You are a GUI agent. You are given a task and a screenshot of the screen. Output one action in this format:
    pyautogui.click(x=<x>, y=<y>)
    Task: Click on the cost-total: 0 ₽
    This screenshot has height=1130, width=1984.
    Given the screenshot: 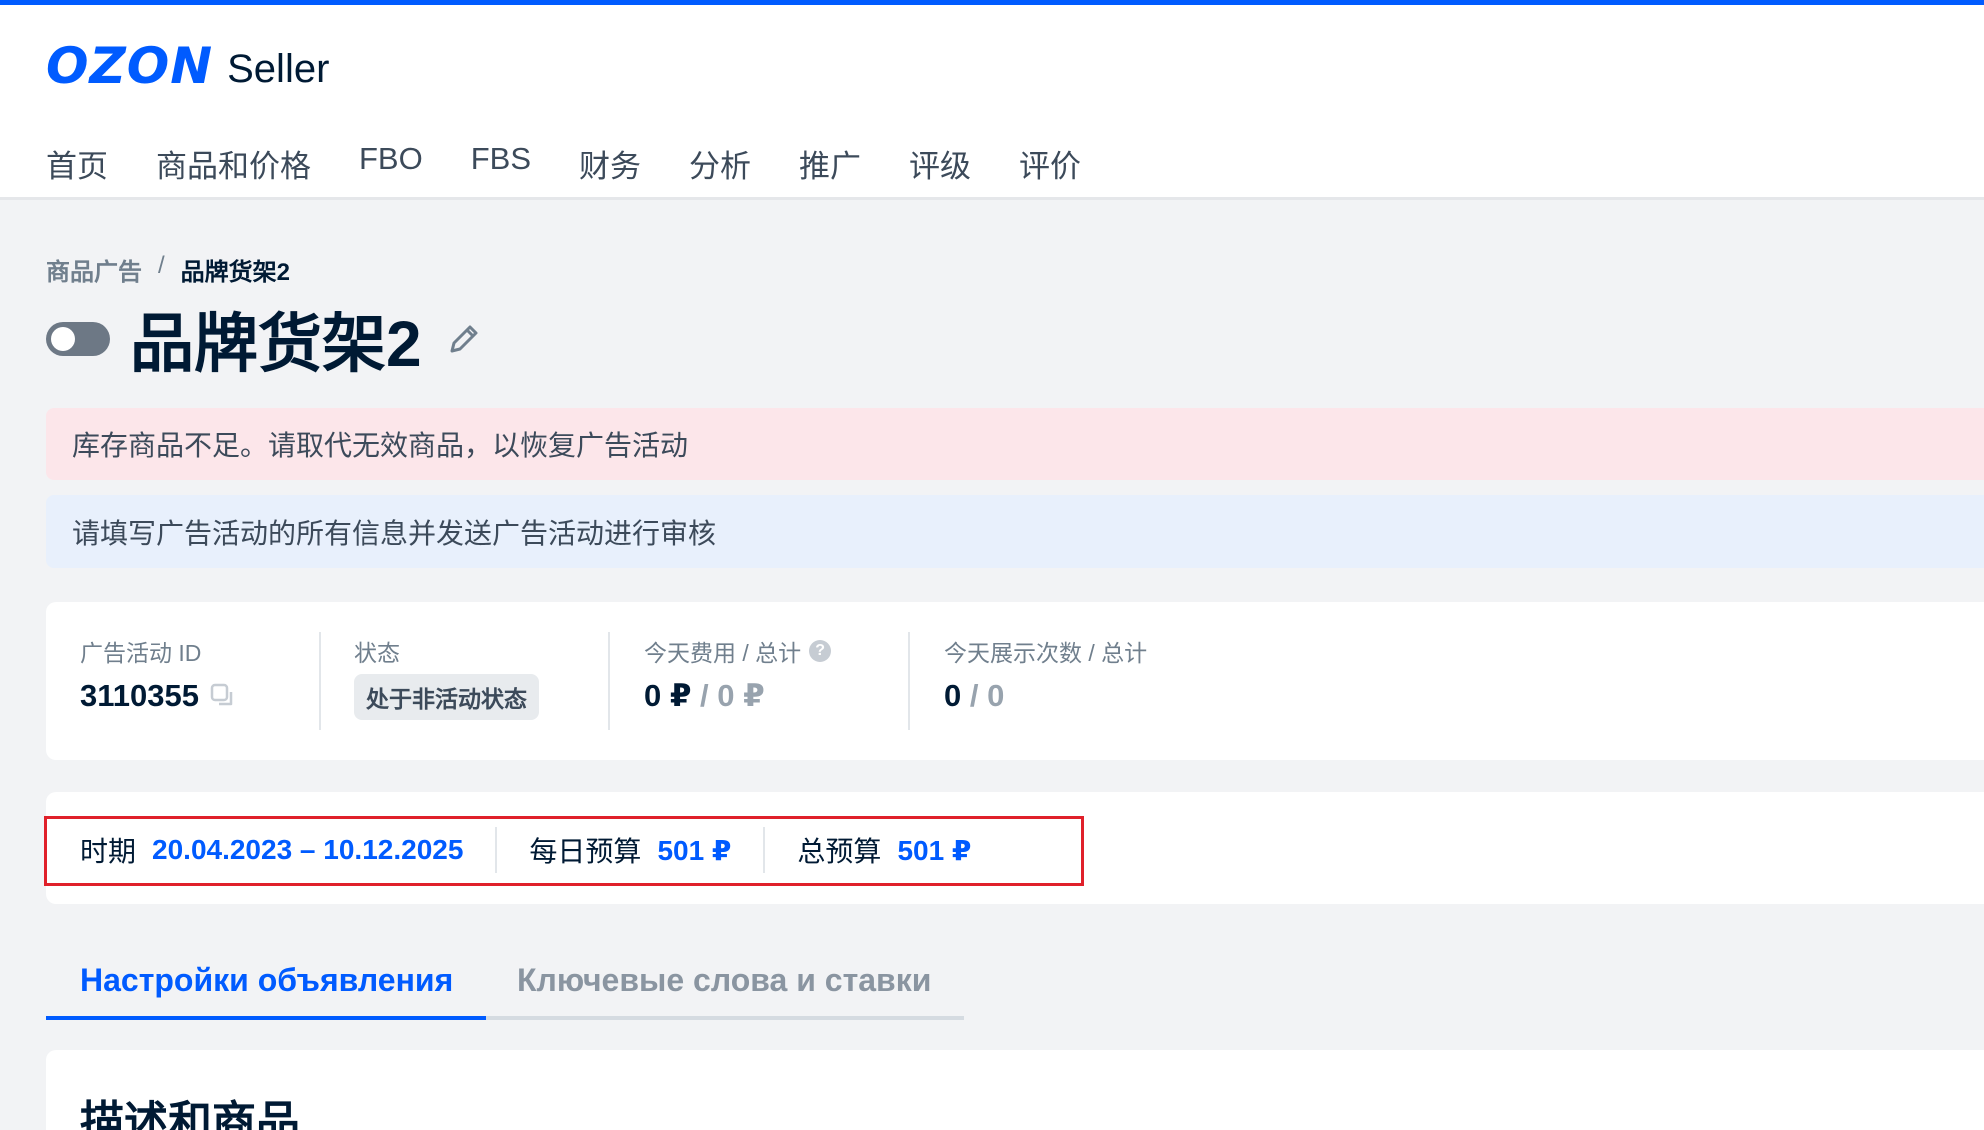 What is the action you would take?
    pyautogui.click(x=741, y=695)
    